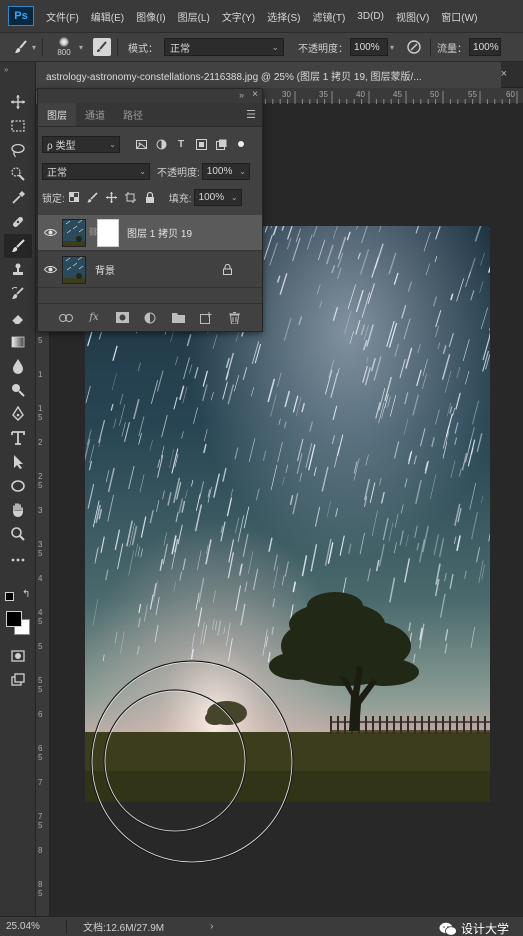 Image resolution: width=523 pixels, height=936 pixels. Describe the element at coordinates (234, 318) in the screenshot. I see `delete-layer-icon` at that location.